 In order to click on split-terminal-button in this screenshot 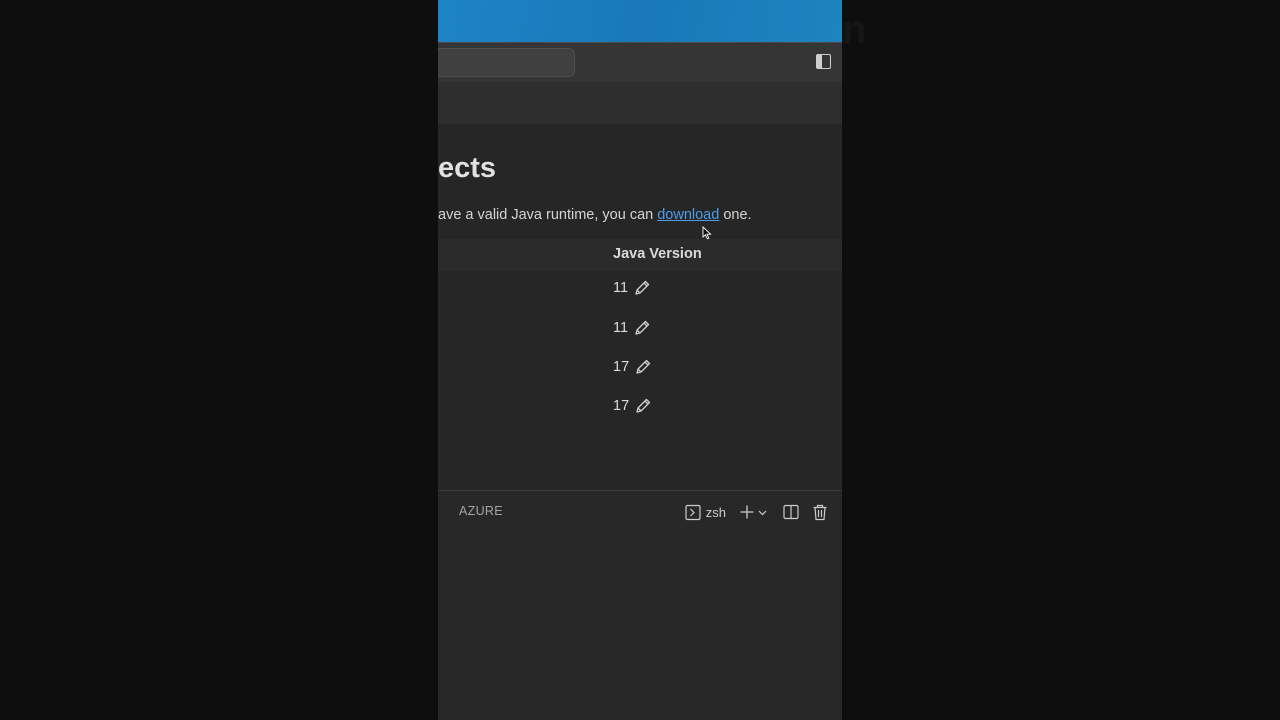, I will do `click(791, 512)`.